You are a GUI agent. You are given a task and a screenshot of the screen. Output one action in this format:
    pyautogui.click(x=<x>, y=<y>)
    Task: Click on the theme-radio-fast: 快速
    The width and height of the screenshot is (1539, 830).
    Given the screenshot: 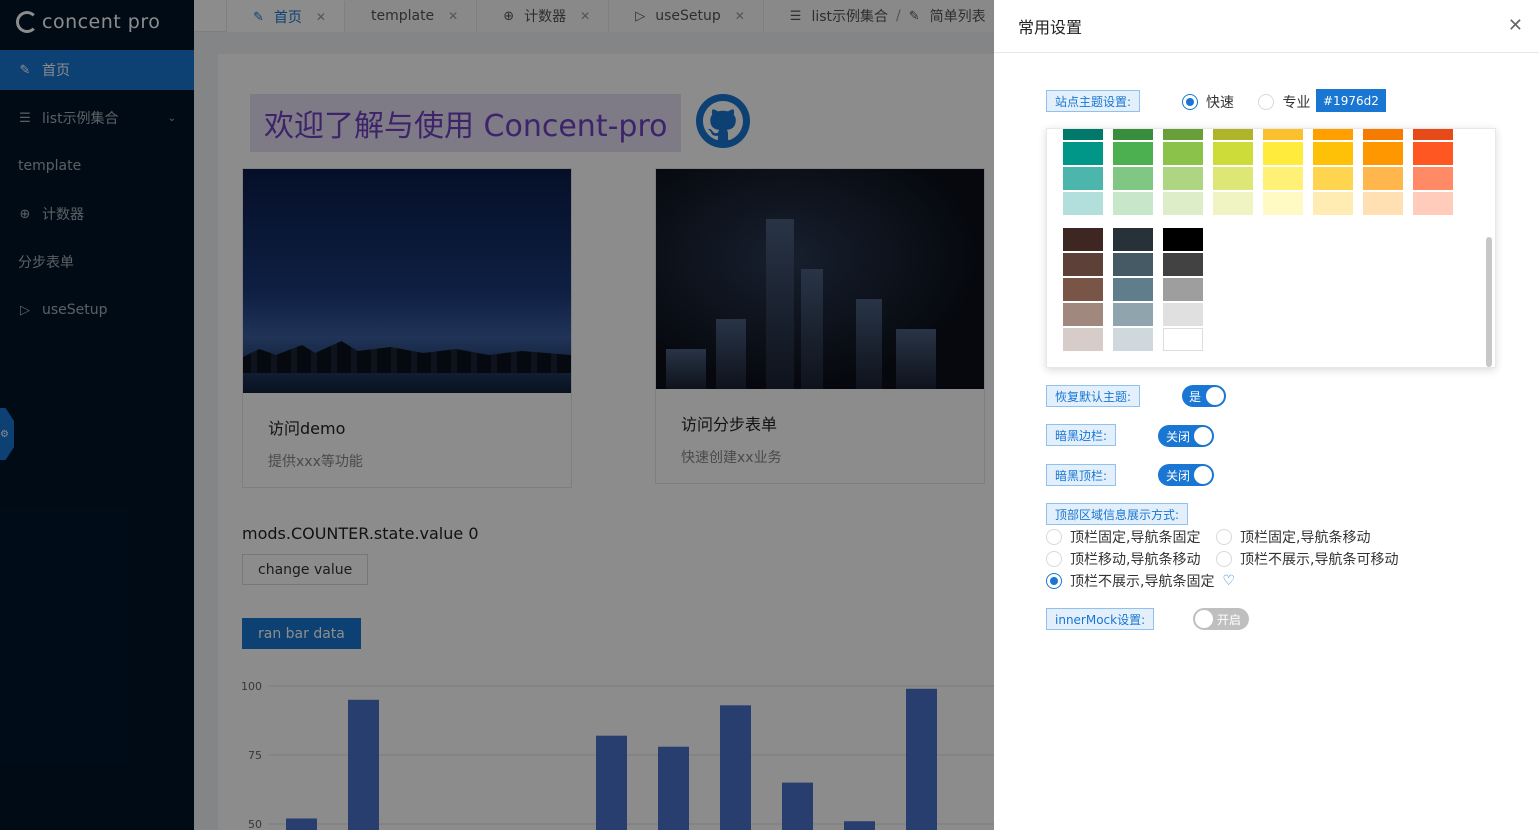 What is the action you would take?
    pyautogui.click(x=1208, y=102)
    